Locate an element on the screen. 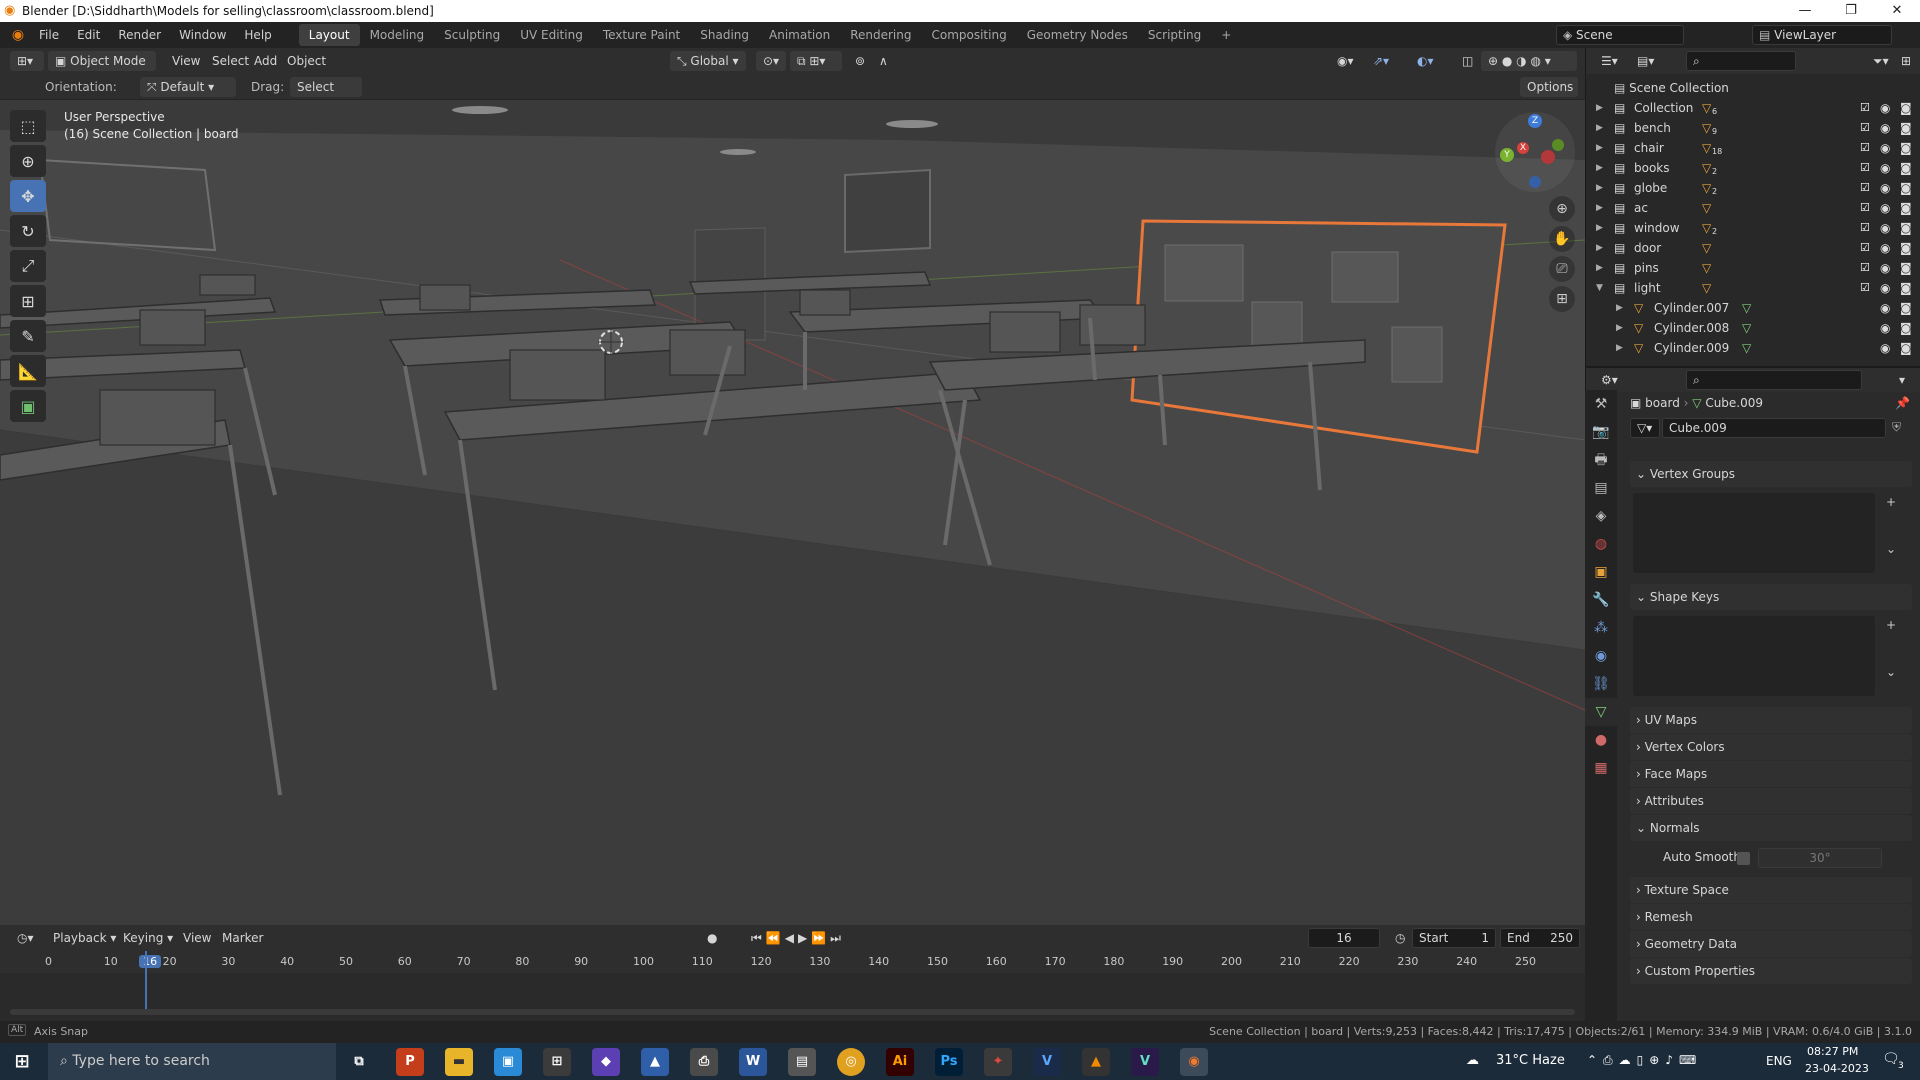  object-tab-icon: ▣ is located at coordinates (1601, 572).